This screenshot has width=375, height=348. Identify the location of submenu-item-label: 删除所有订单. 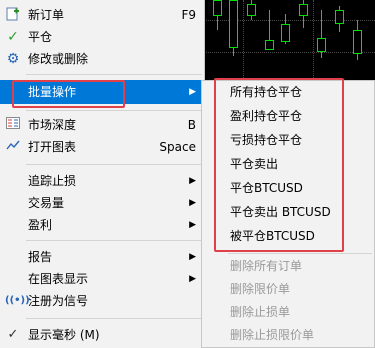
(266, 266).